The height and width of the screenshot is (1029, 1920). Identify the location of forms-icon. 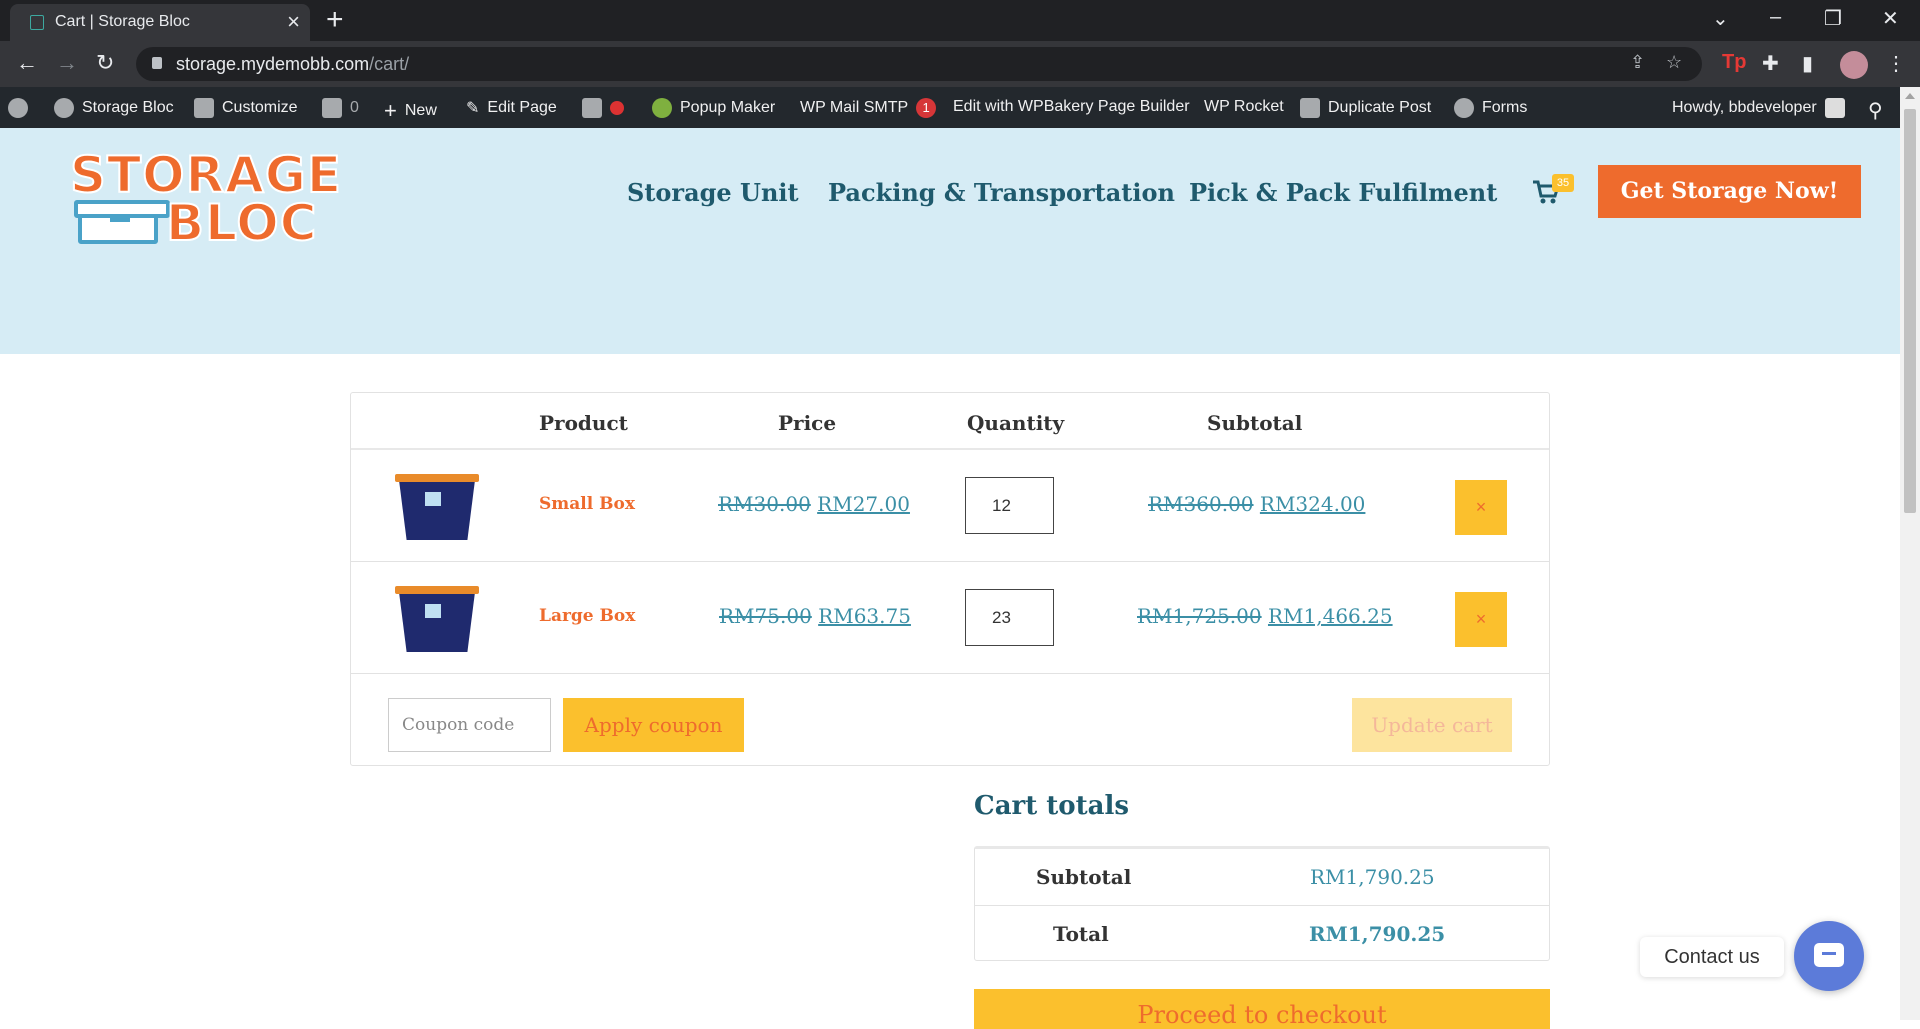
(1464, 108).